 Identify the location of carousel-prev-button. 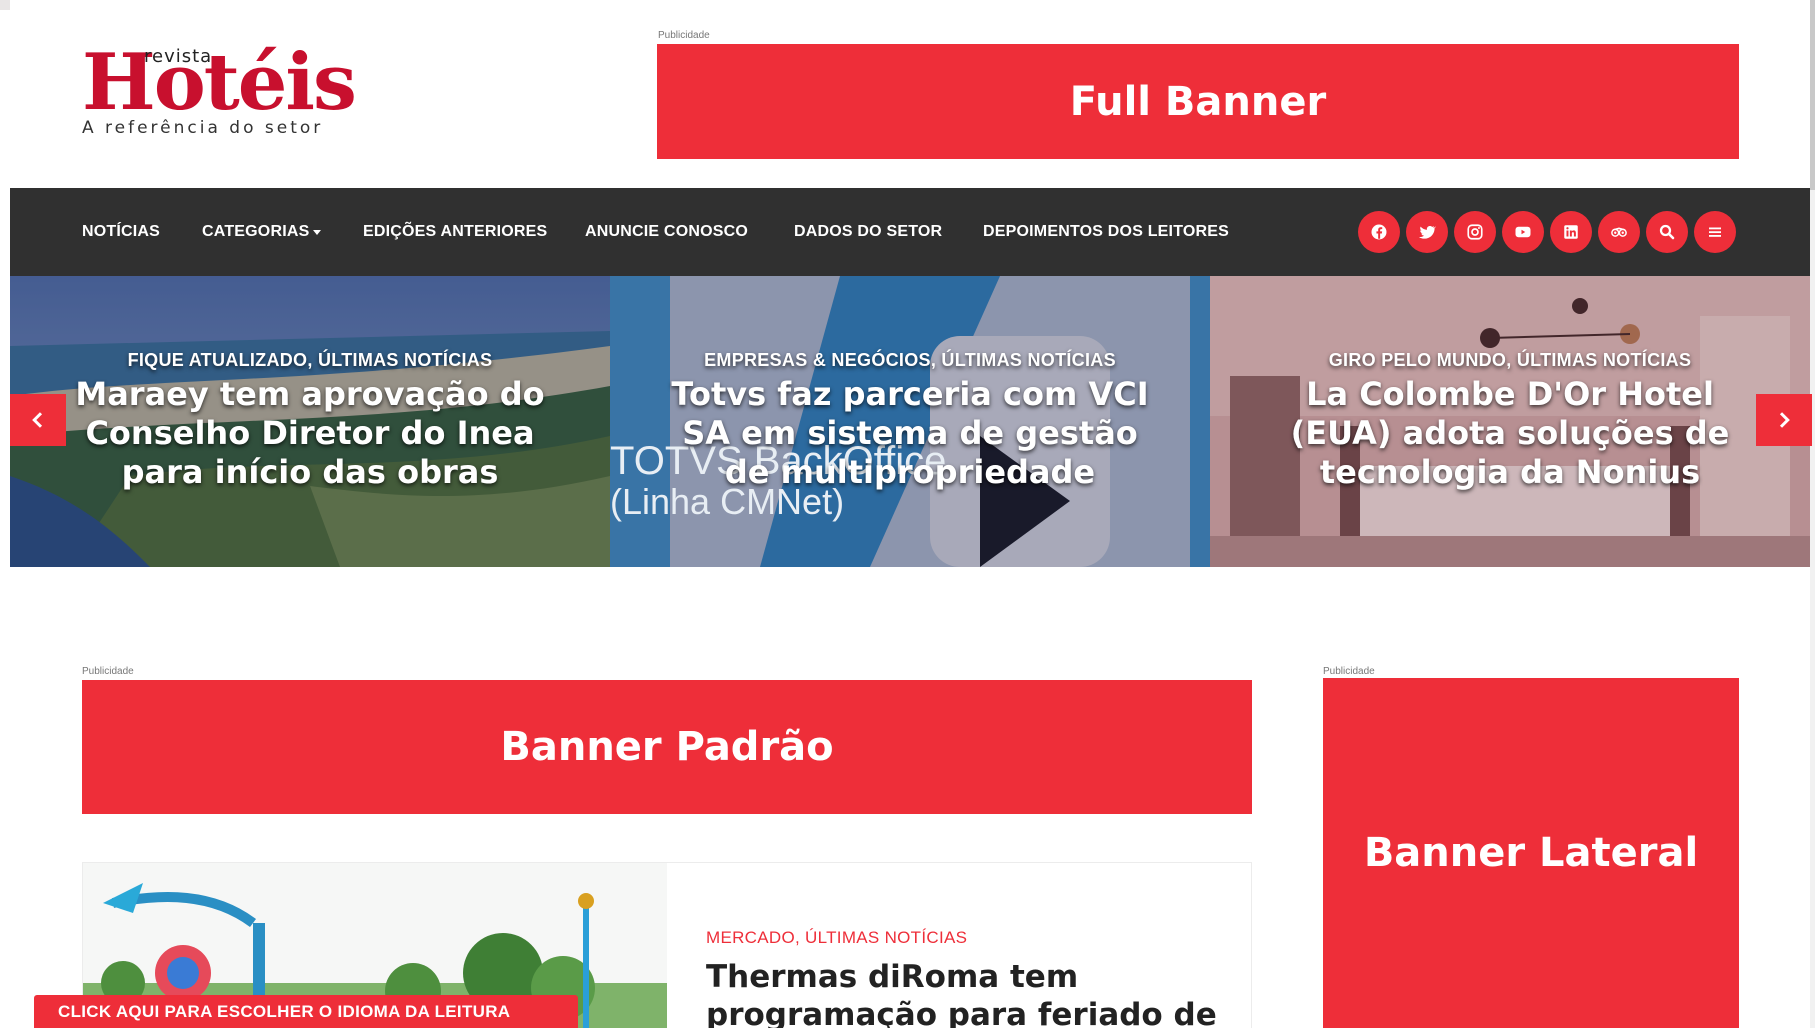
(38, 420).